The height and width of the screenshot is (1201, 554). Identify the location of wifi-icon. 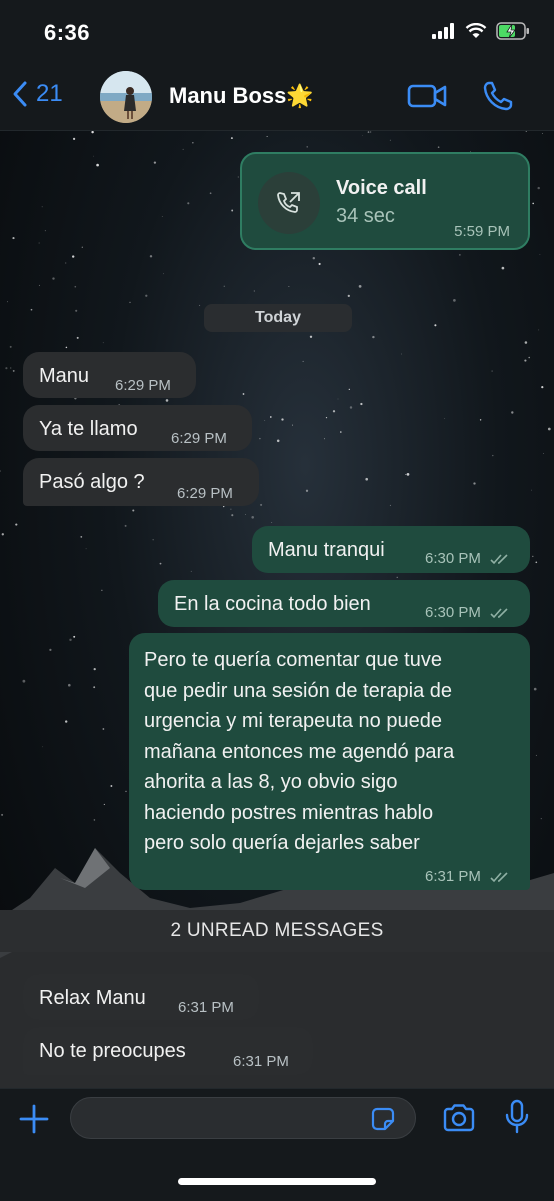
(476, 30).